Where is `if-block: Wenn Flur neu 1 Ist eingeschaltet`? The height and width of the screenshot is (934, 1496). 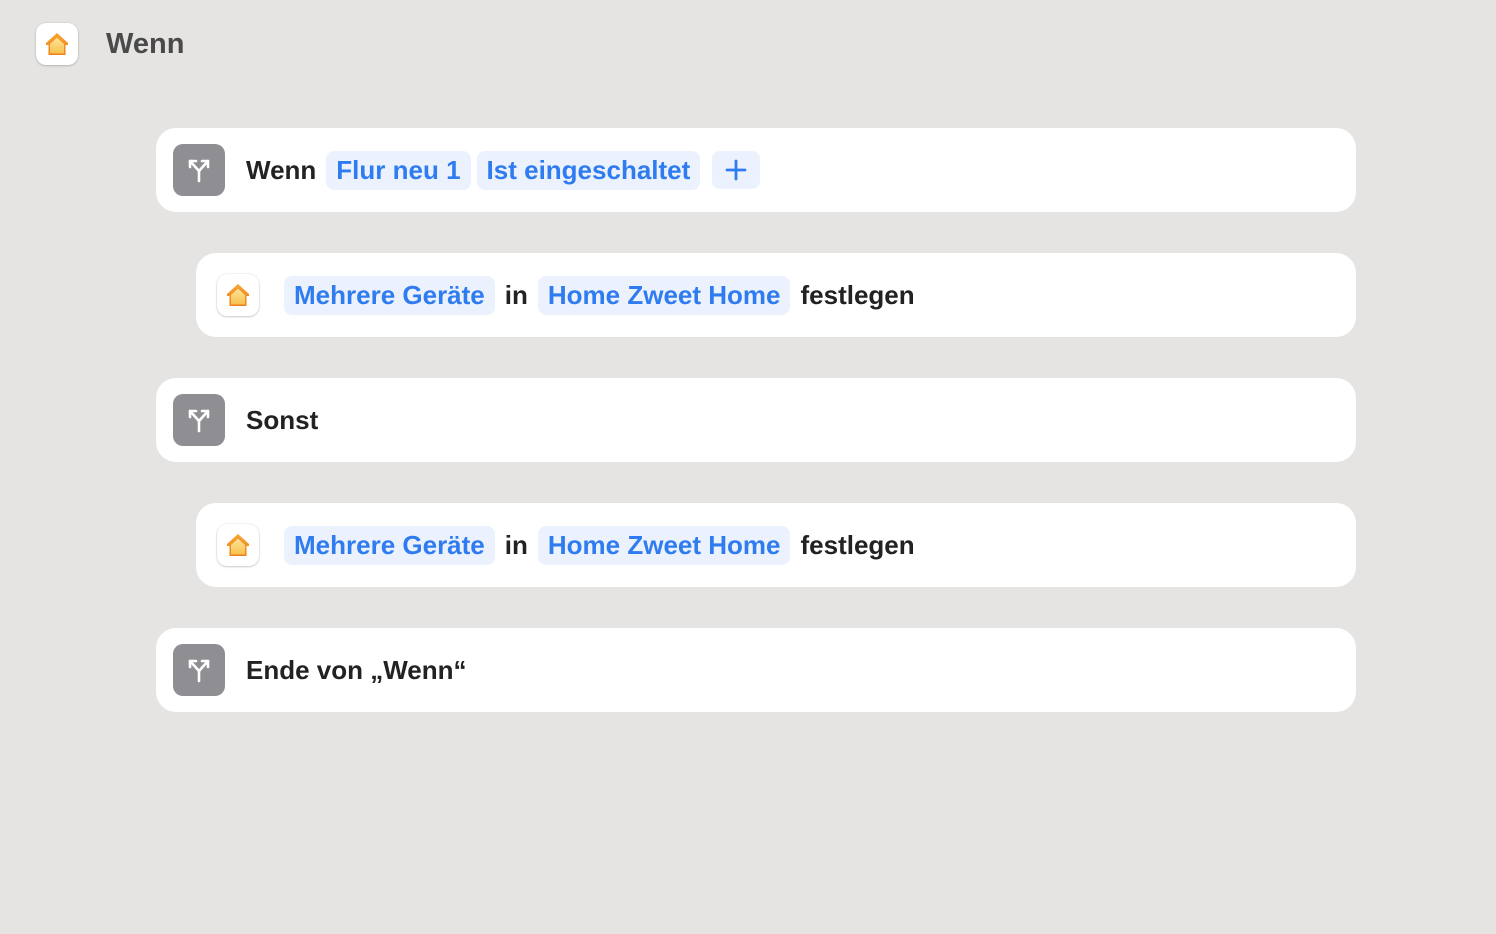
if-block: Wenn Flur neu 1 Ist eingeschaltet is located at coordinates (756, 170).